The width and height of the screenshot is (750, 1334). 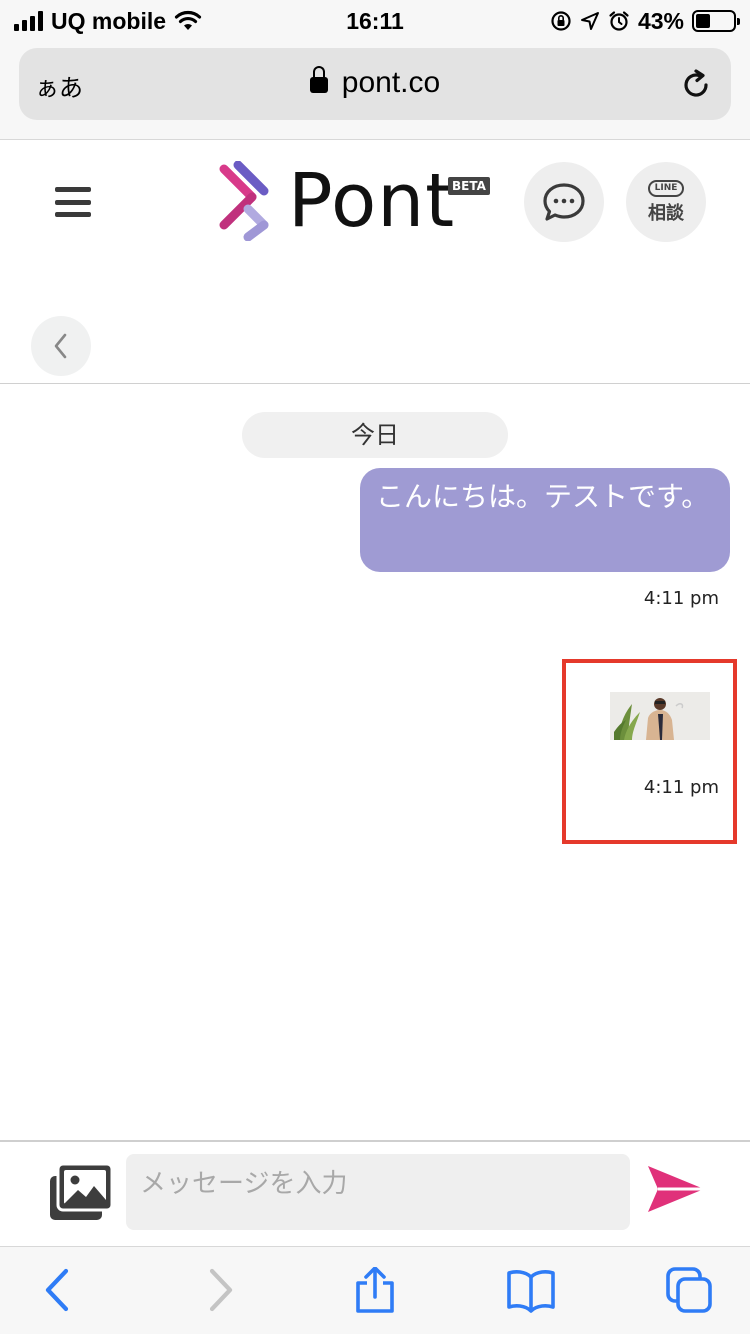 I want to click on back-icon, so click(x=59, y=1290).